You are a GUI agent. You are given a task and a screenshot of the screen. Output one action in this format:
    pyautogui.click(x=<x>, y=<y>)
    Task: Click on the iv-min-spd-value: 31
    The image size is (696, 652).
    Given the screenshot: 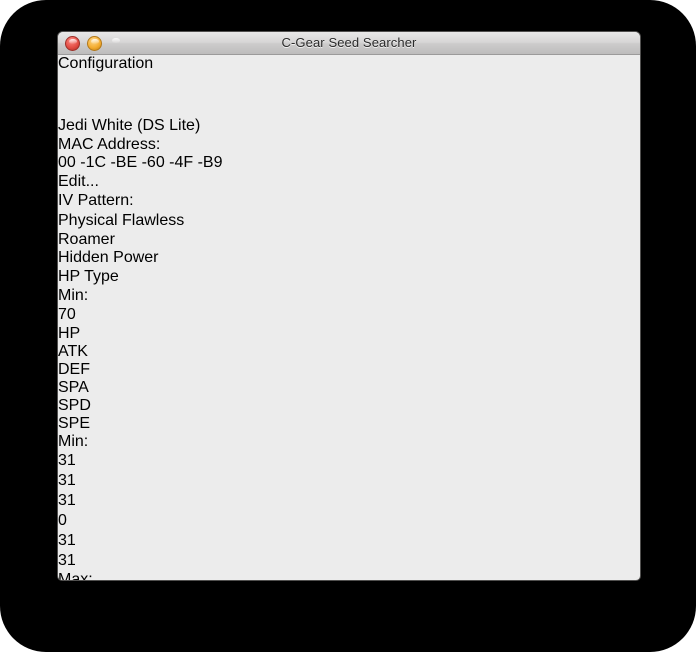 What is the action you would take?
    pyautogui.click(x=67, y=540)
    